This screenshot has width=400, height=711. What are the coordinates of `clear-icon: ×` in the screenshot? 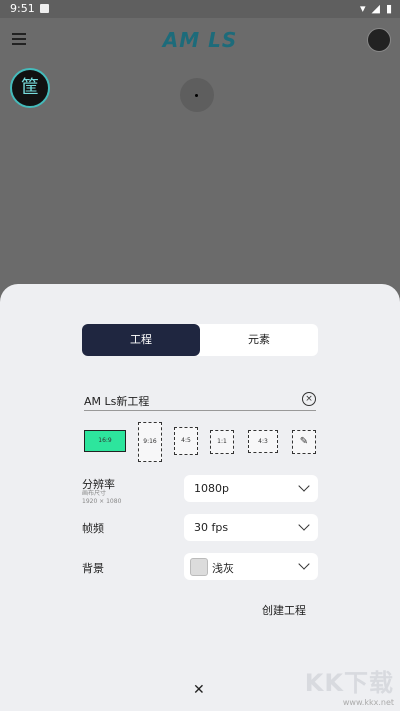 It's located at (309, 399).